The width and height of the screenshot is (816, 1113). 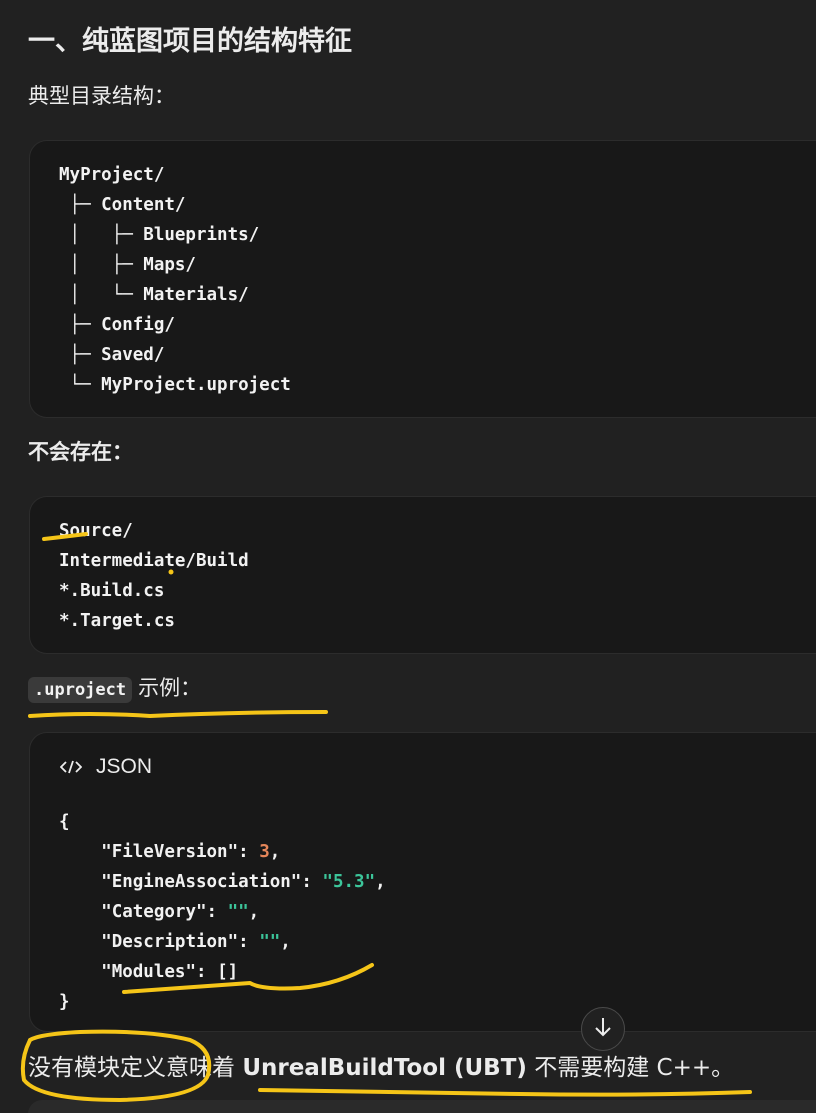 What do you see at coordinates (190, 41) in the screenshot?
I see `section-heading: 一、纯蓝图项目的结构特征` at bounding box center [190, 41].